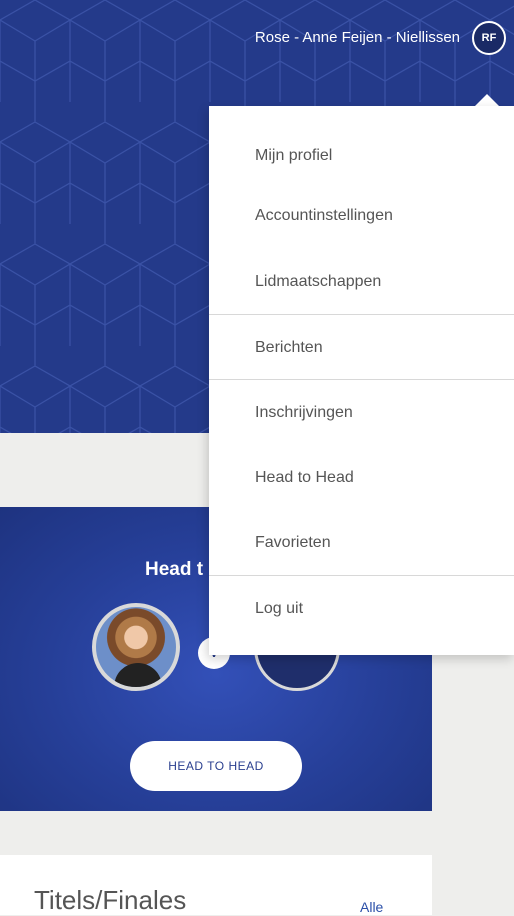 This screenshot has height=916, width=514. What do you see at coordinates (293, 543) in the screenshot?
I see `menu-item-favorieten: Favorieten` at bounding box center [293, 543].